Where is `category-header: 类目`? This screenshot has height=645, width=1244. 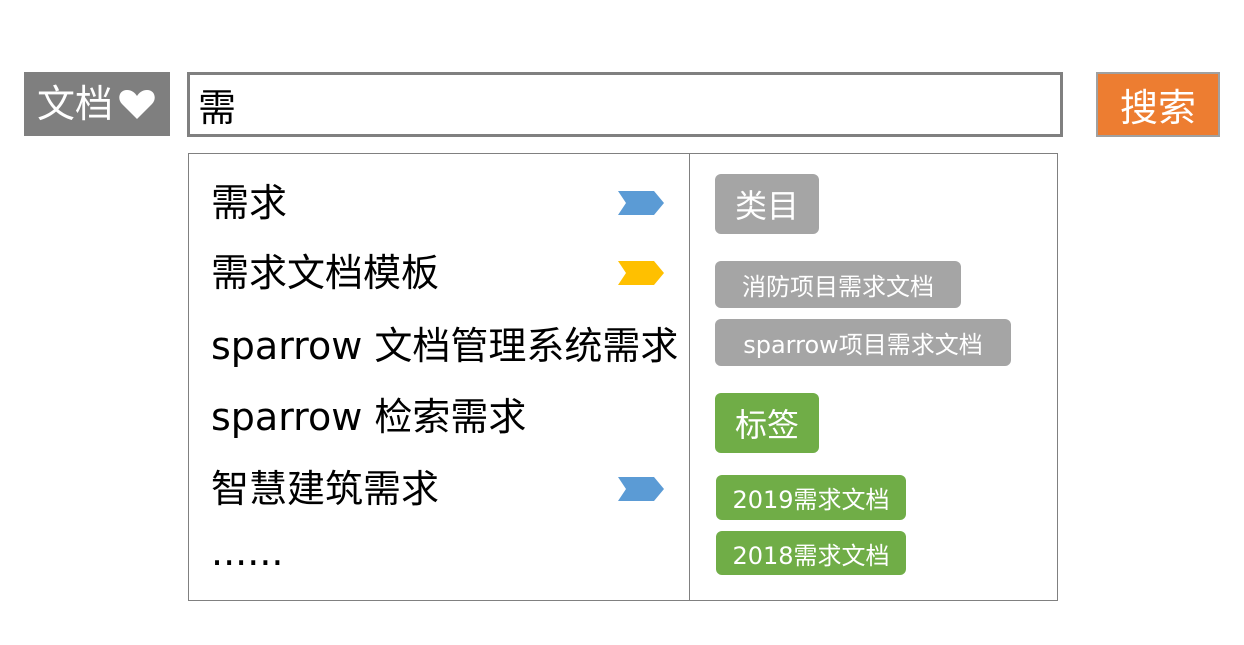
category-header: 类目 is located at coordinates (767, 204).